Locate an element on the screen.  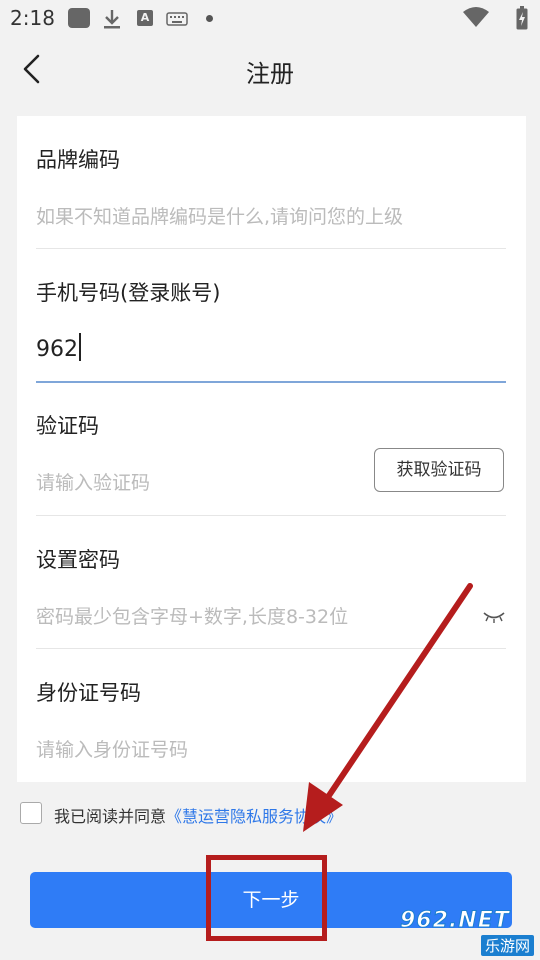
phone-input: 962 is located at coordinates (58, 347).